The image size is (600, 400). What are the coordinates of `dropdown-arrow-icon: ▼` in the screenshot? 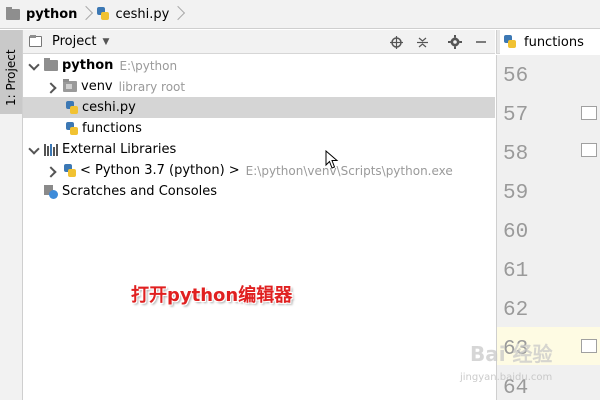 It's located at (106, 41).